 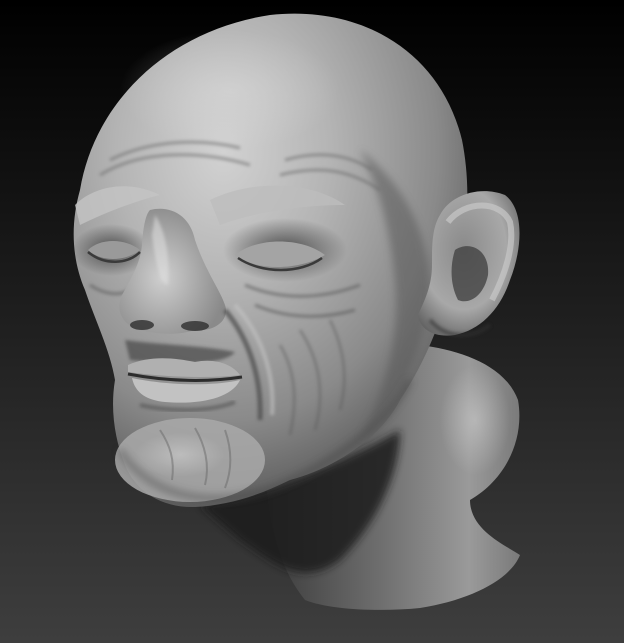 I want to click on chin-highlight, so click(x=180, y=455).